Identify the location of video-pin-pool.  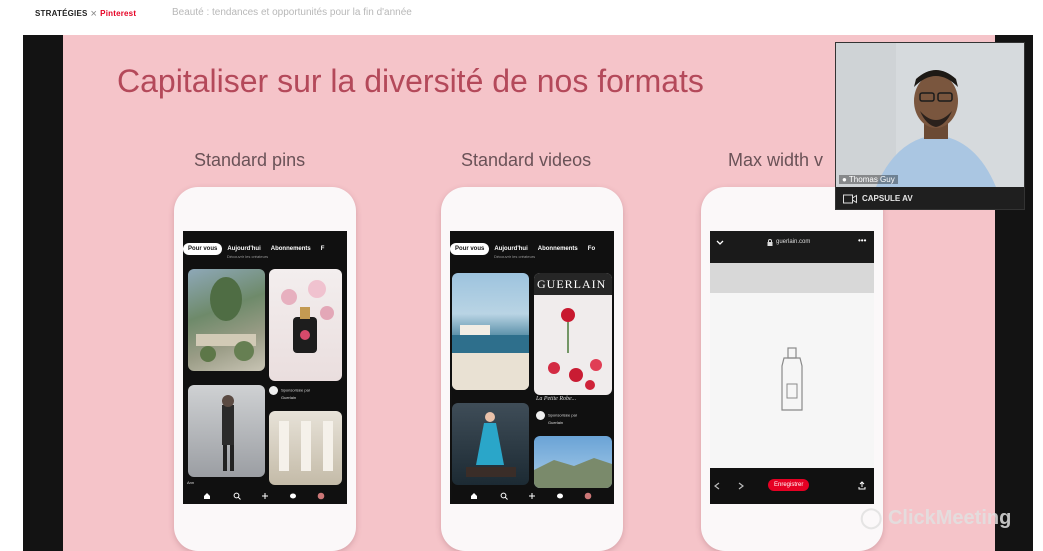
(490, 331).